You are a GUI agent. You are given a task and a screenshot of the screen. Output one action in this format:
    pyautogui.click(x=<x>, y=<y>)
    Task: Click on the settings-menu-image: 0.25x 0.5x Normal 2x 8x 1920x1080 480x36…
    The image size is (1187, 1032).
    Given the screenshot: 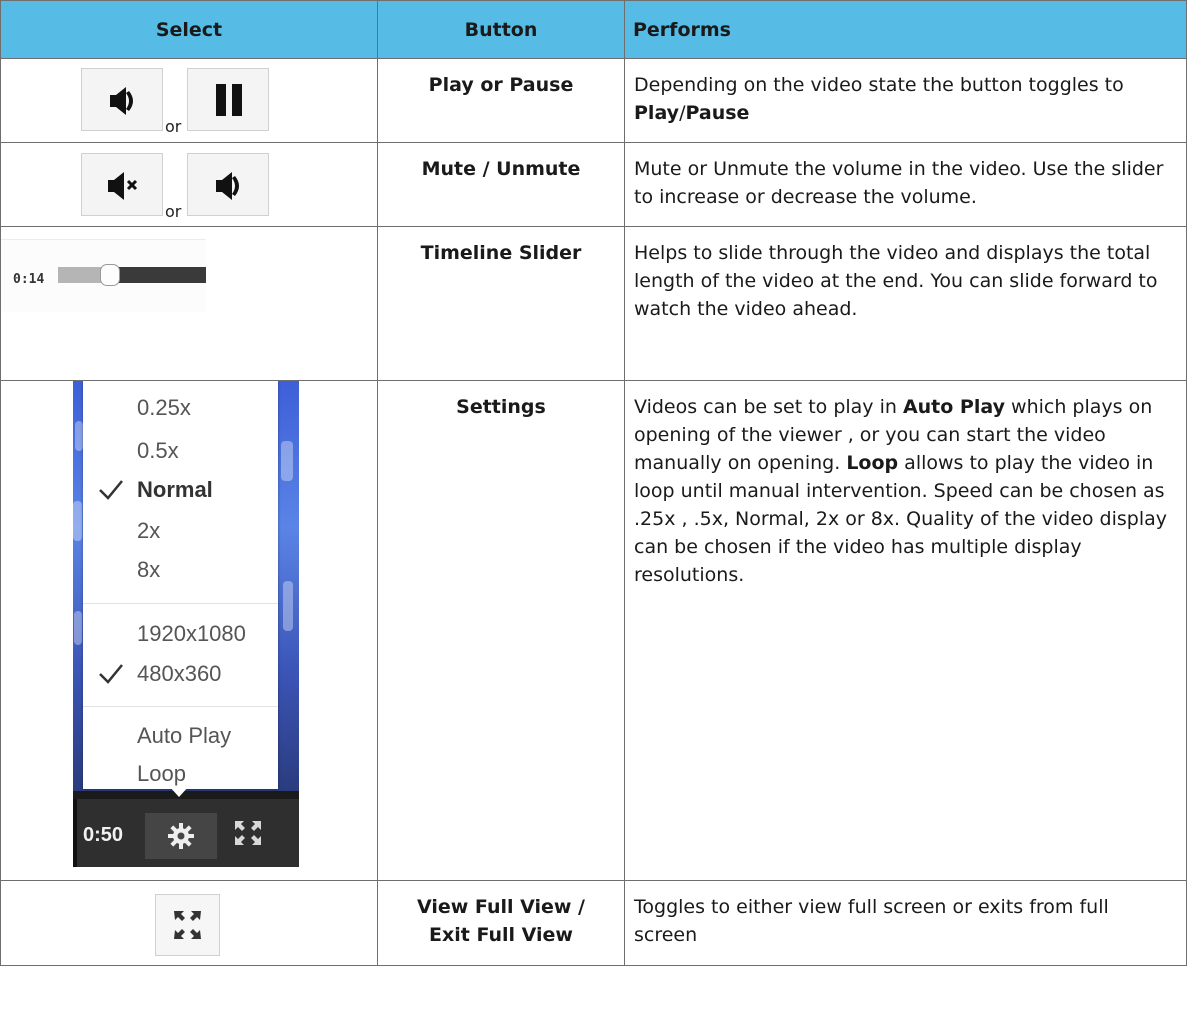 What is the action you would take?
    pyautogui.click(x=186, y=624)
    